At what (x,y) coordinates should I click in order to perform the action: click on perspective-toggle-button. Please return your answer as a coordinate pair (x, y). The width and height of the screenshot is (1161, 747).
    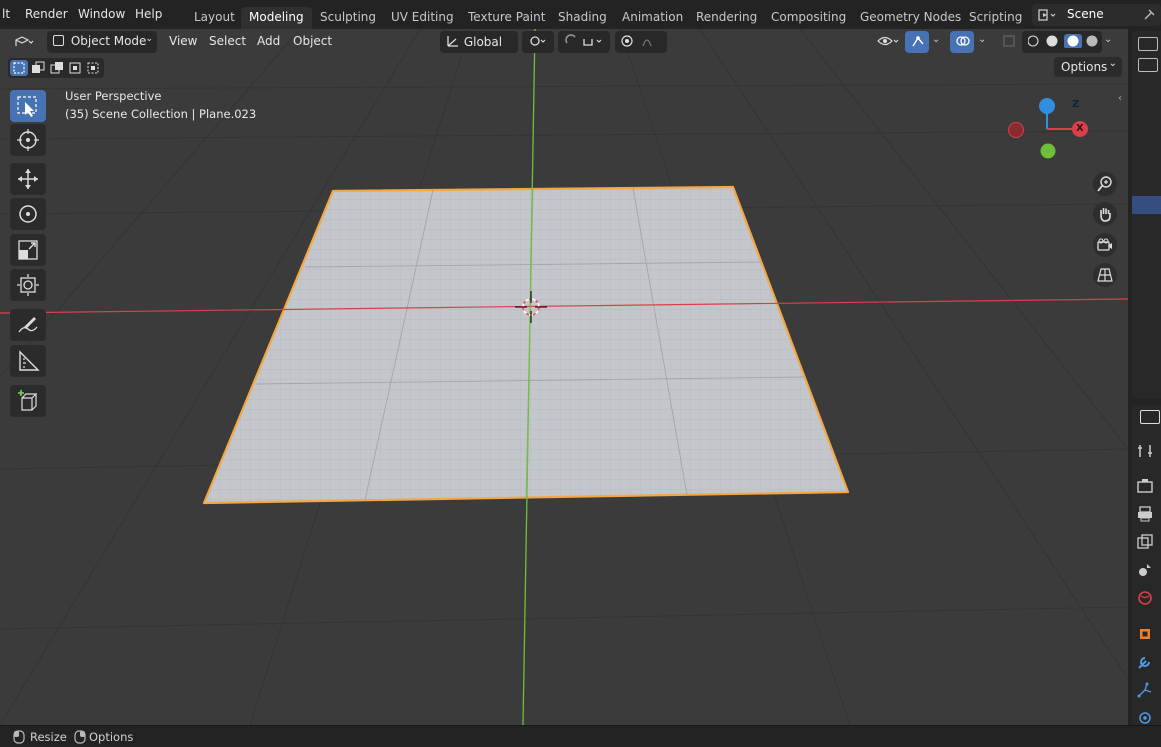
    Looking at the image, I should click on (1105, 275).